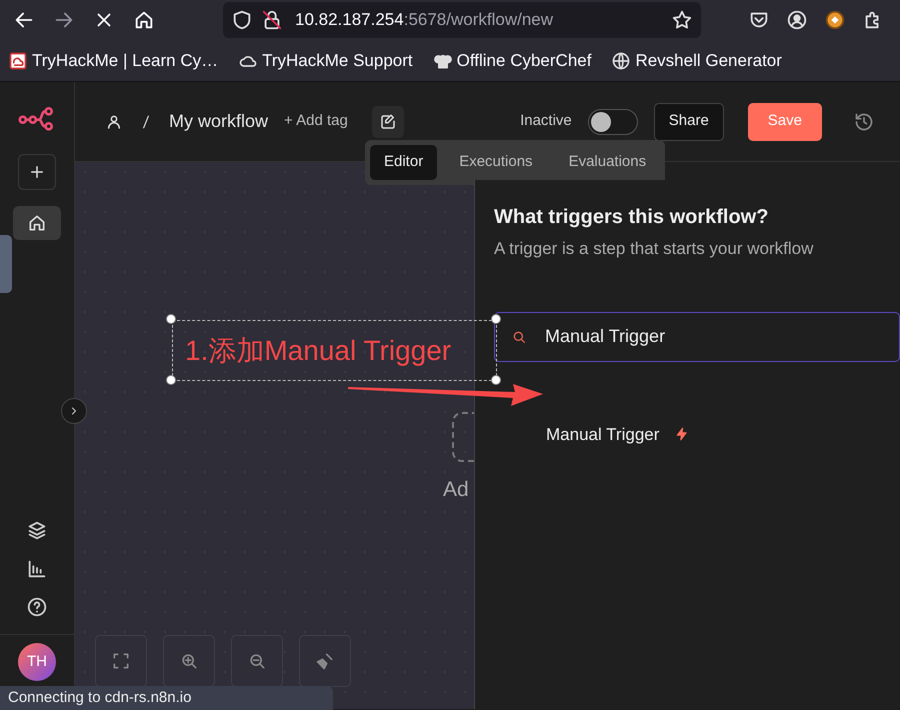 Image resolution: width=900 pixels, height=710 pixels. What do you see at coordinates (318, 351) in the screenshot?
I see `annotation-text: 1.添加Manual Trigger` at bounding box center [318, 351].